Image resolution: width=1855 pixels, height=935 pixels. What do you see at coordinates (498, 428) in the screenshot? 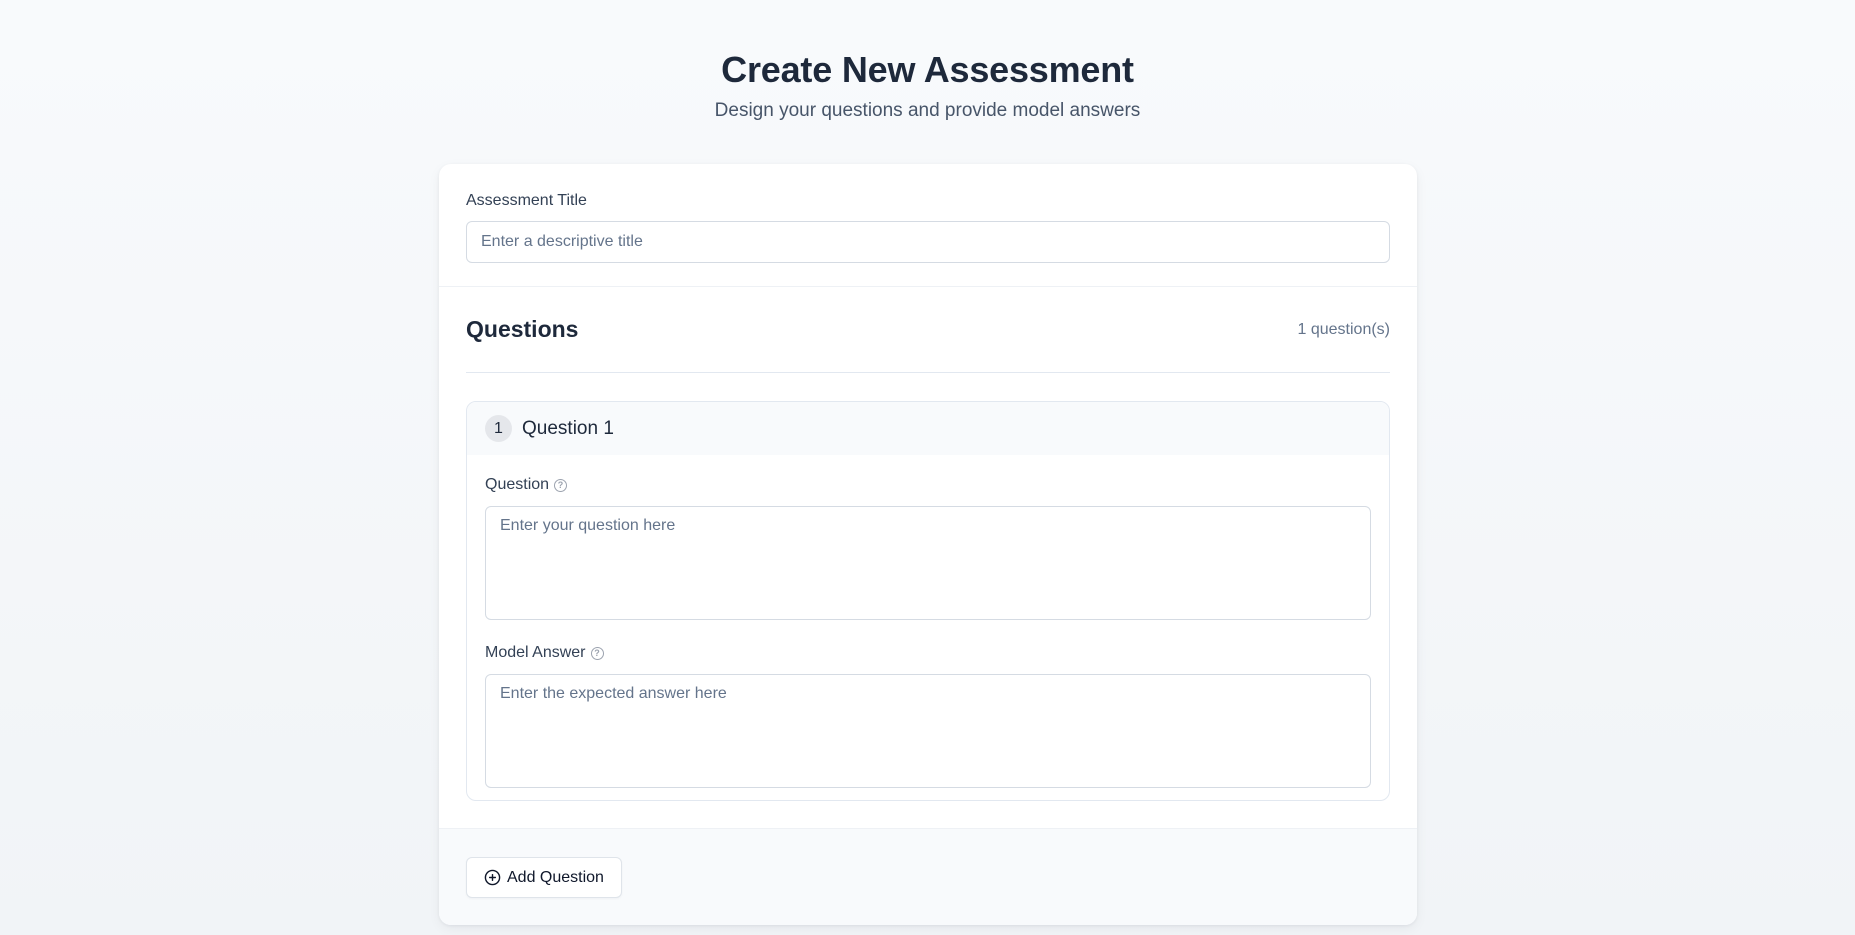
I see `question-number-badge: 1` at bounding box center [498, 428].